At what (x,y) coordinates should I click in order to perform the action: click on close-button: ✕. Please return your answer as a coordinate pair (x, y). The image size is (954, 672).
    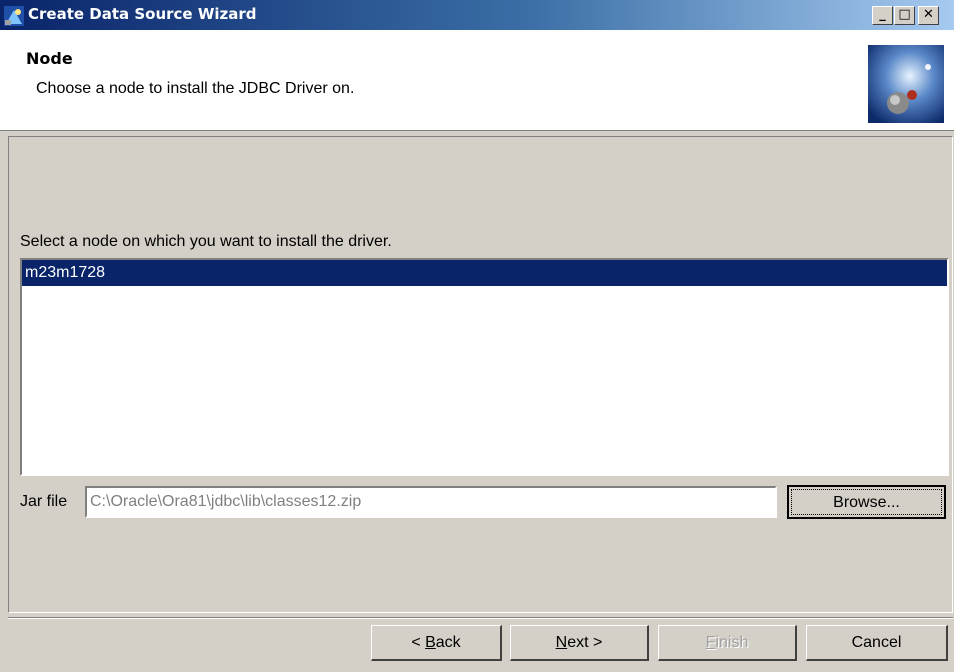
    Looking at the image, I should click on (928, 15).